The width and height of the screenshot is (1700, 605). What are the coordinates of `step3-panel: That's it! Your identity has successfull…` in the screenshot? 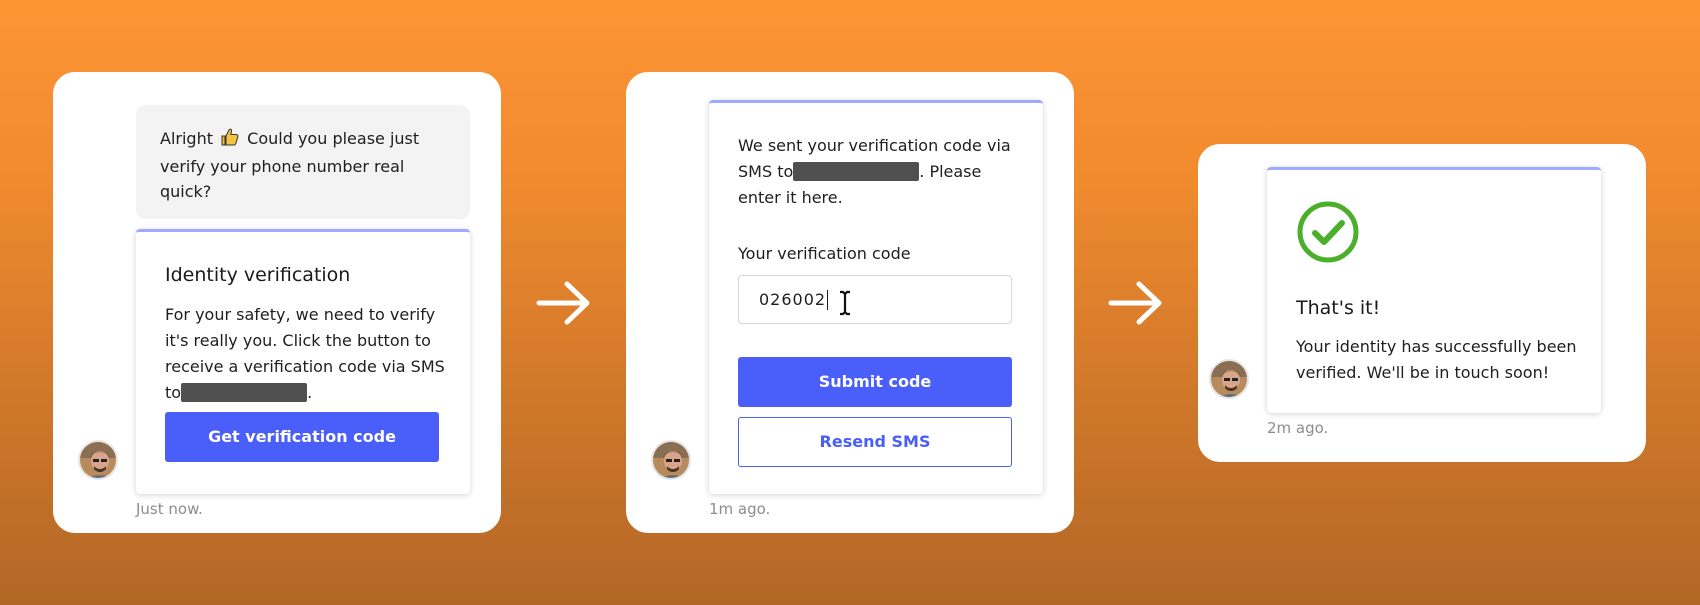 It's located at (1422, 303).